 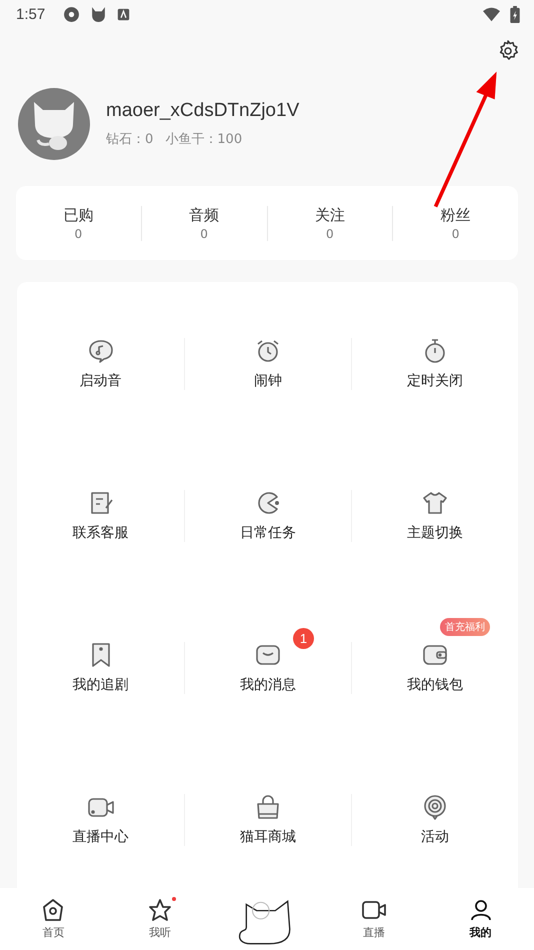 I want to click on menu-label: 我的消息, so click(x=268, y=685).